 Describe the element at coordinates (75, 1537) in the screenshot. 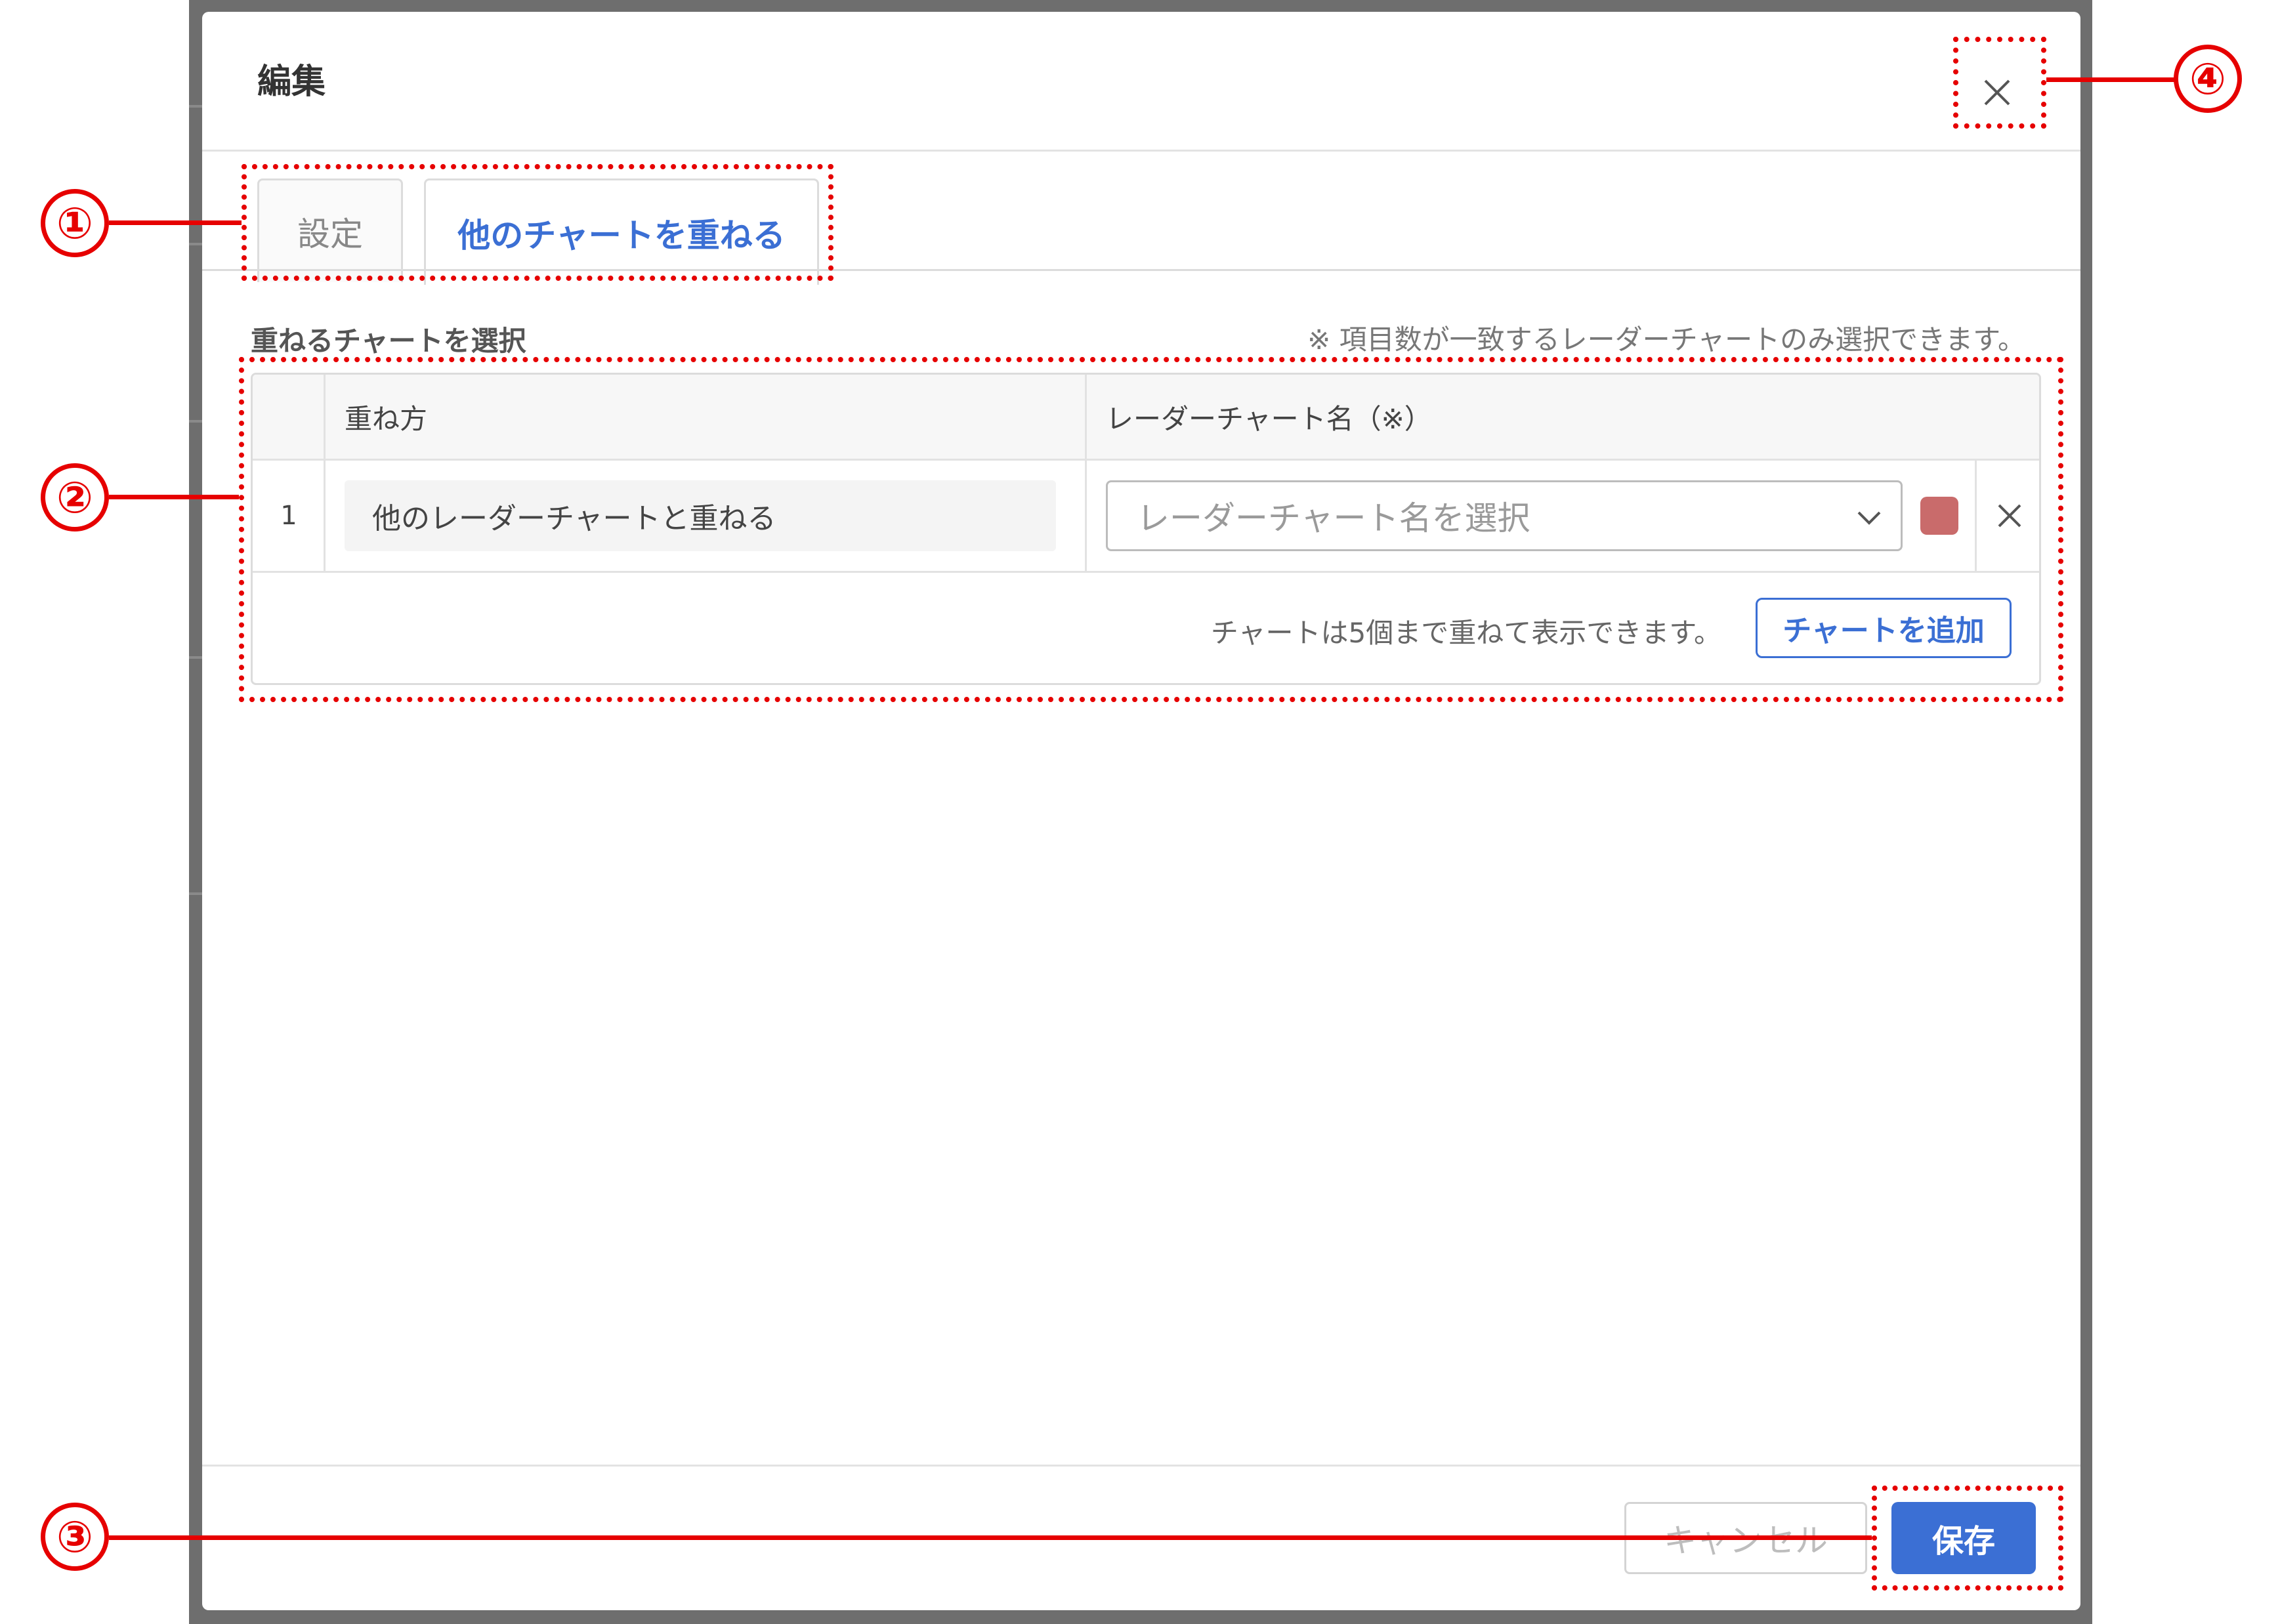

I see `callout-3: ③` at that location.